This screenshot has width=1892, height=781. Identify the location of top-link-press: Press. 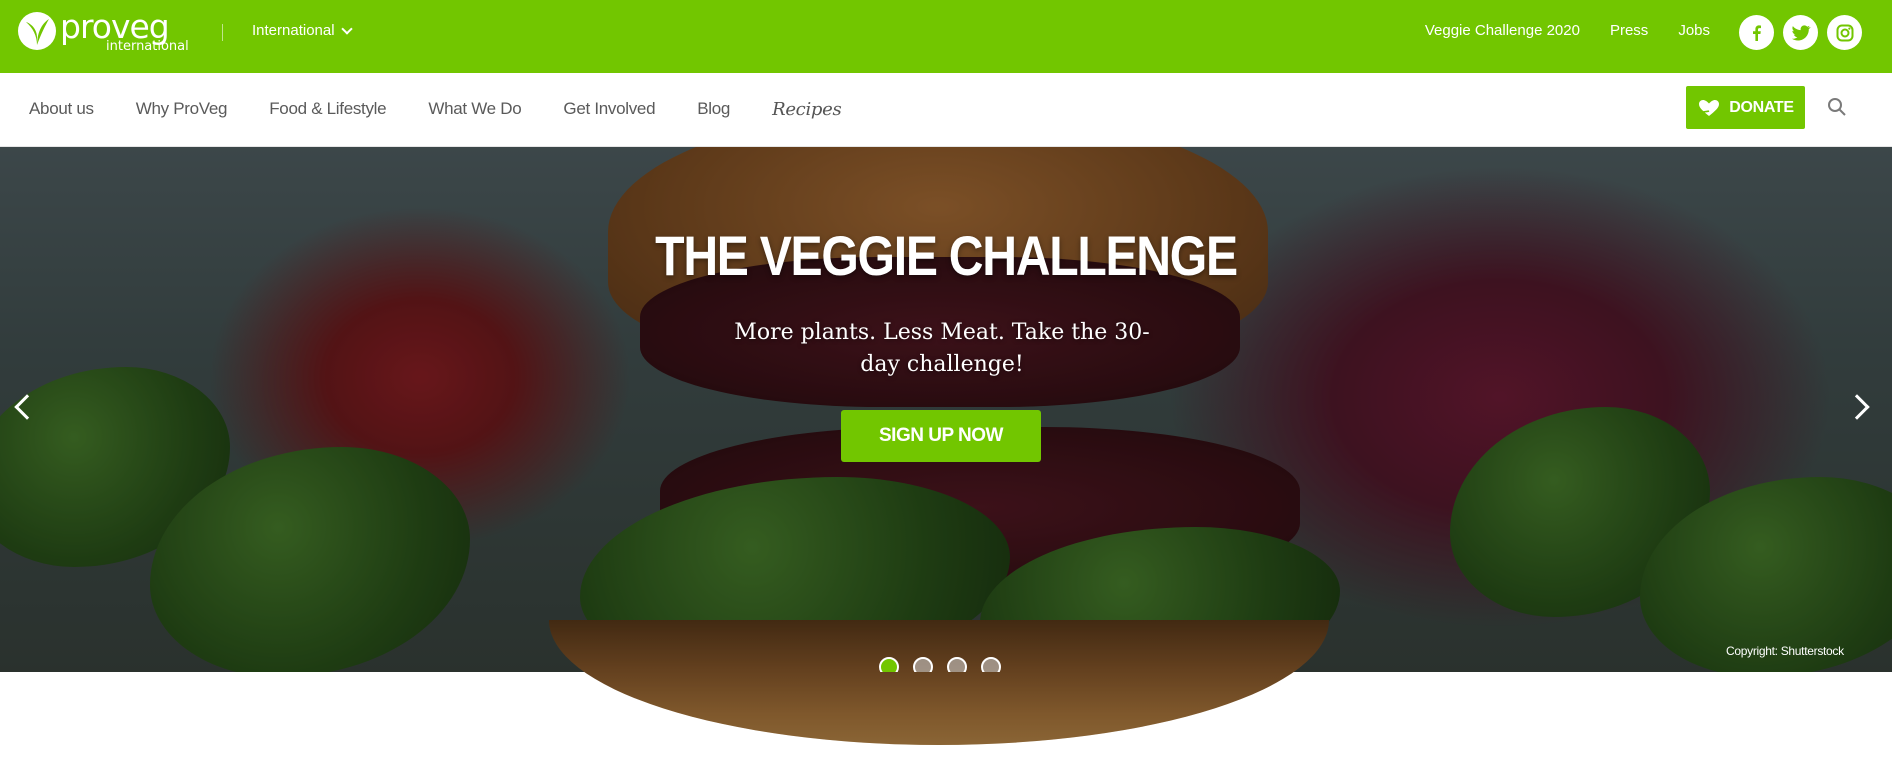
(1629, 30).